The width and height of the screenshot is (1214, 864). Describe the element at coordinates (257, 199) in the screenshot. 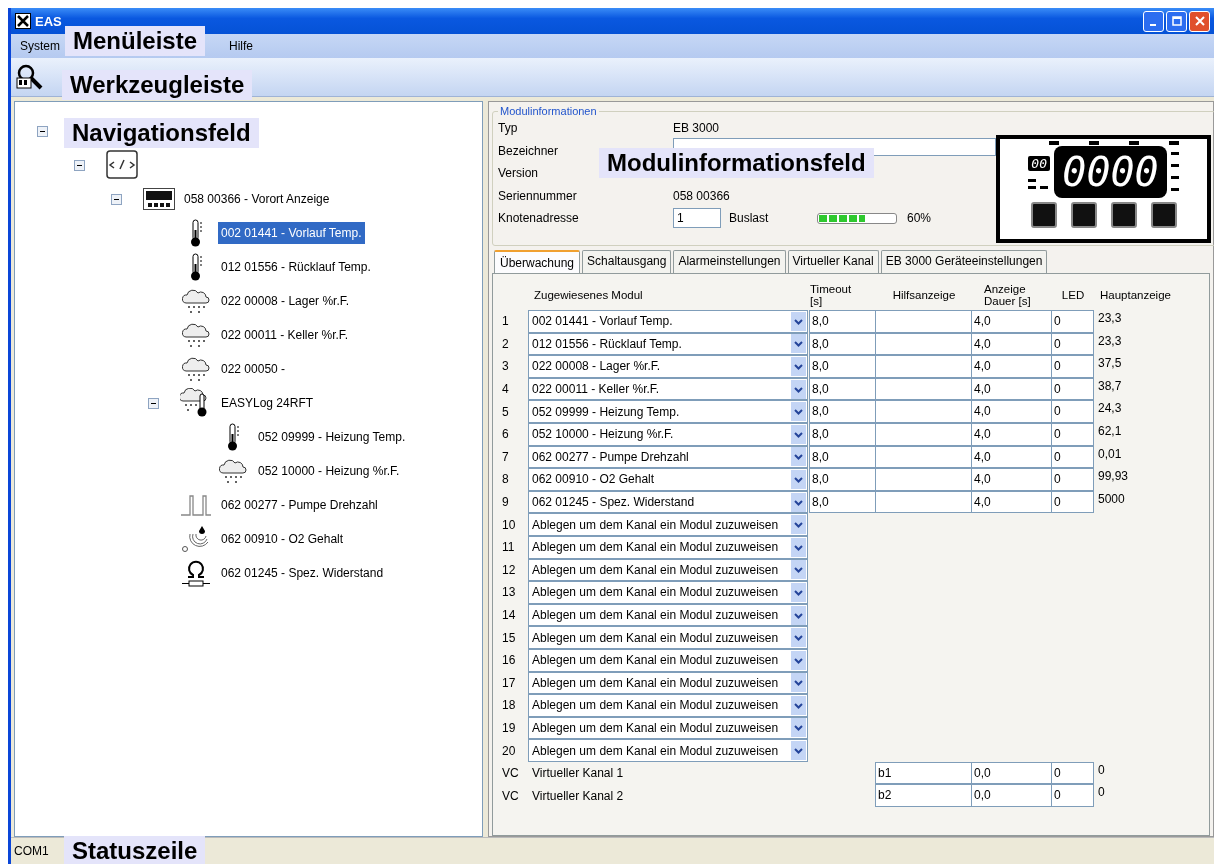

I see `tree-item: 058 00366 - Vorort Anzeige` at that location.